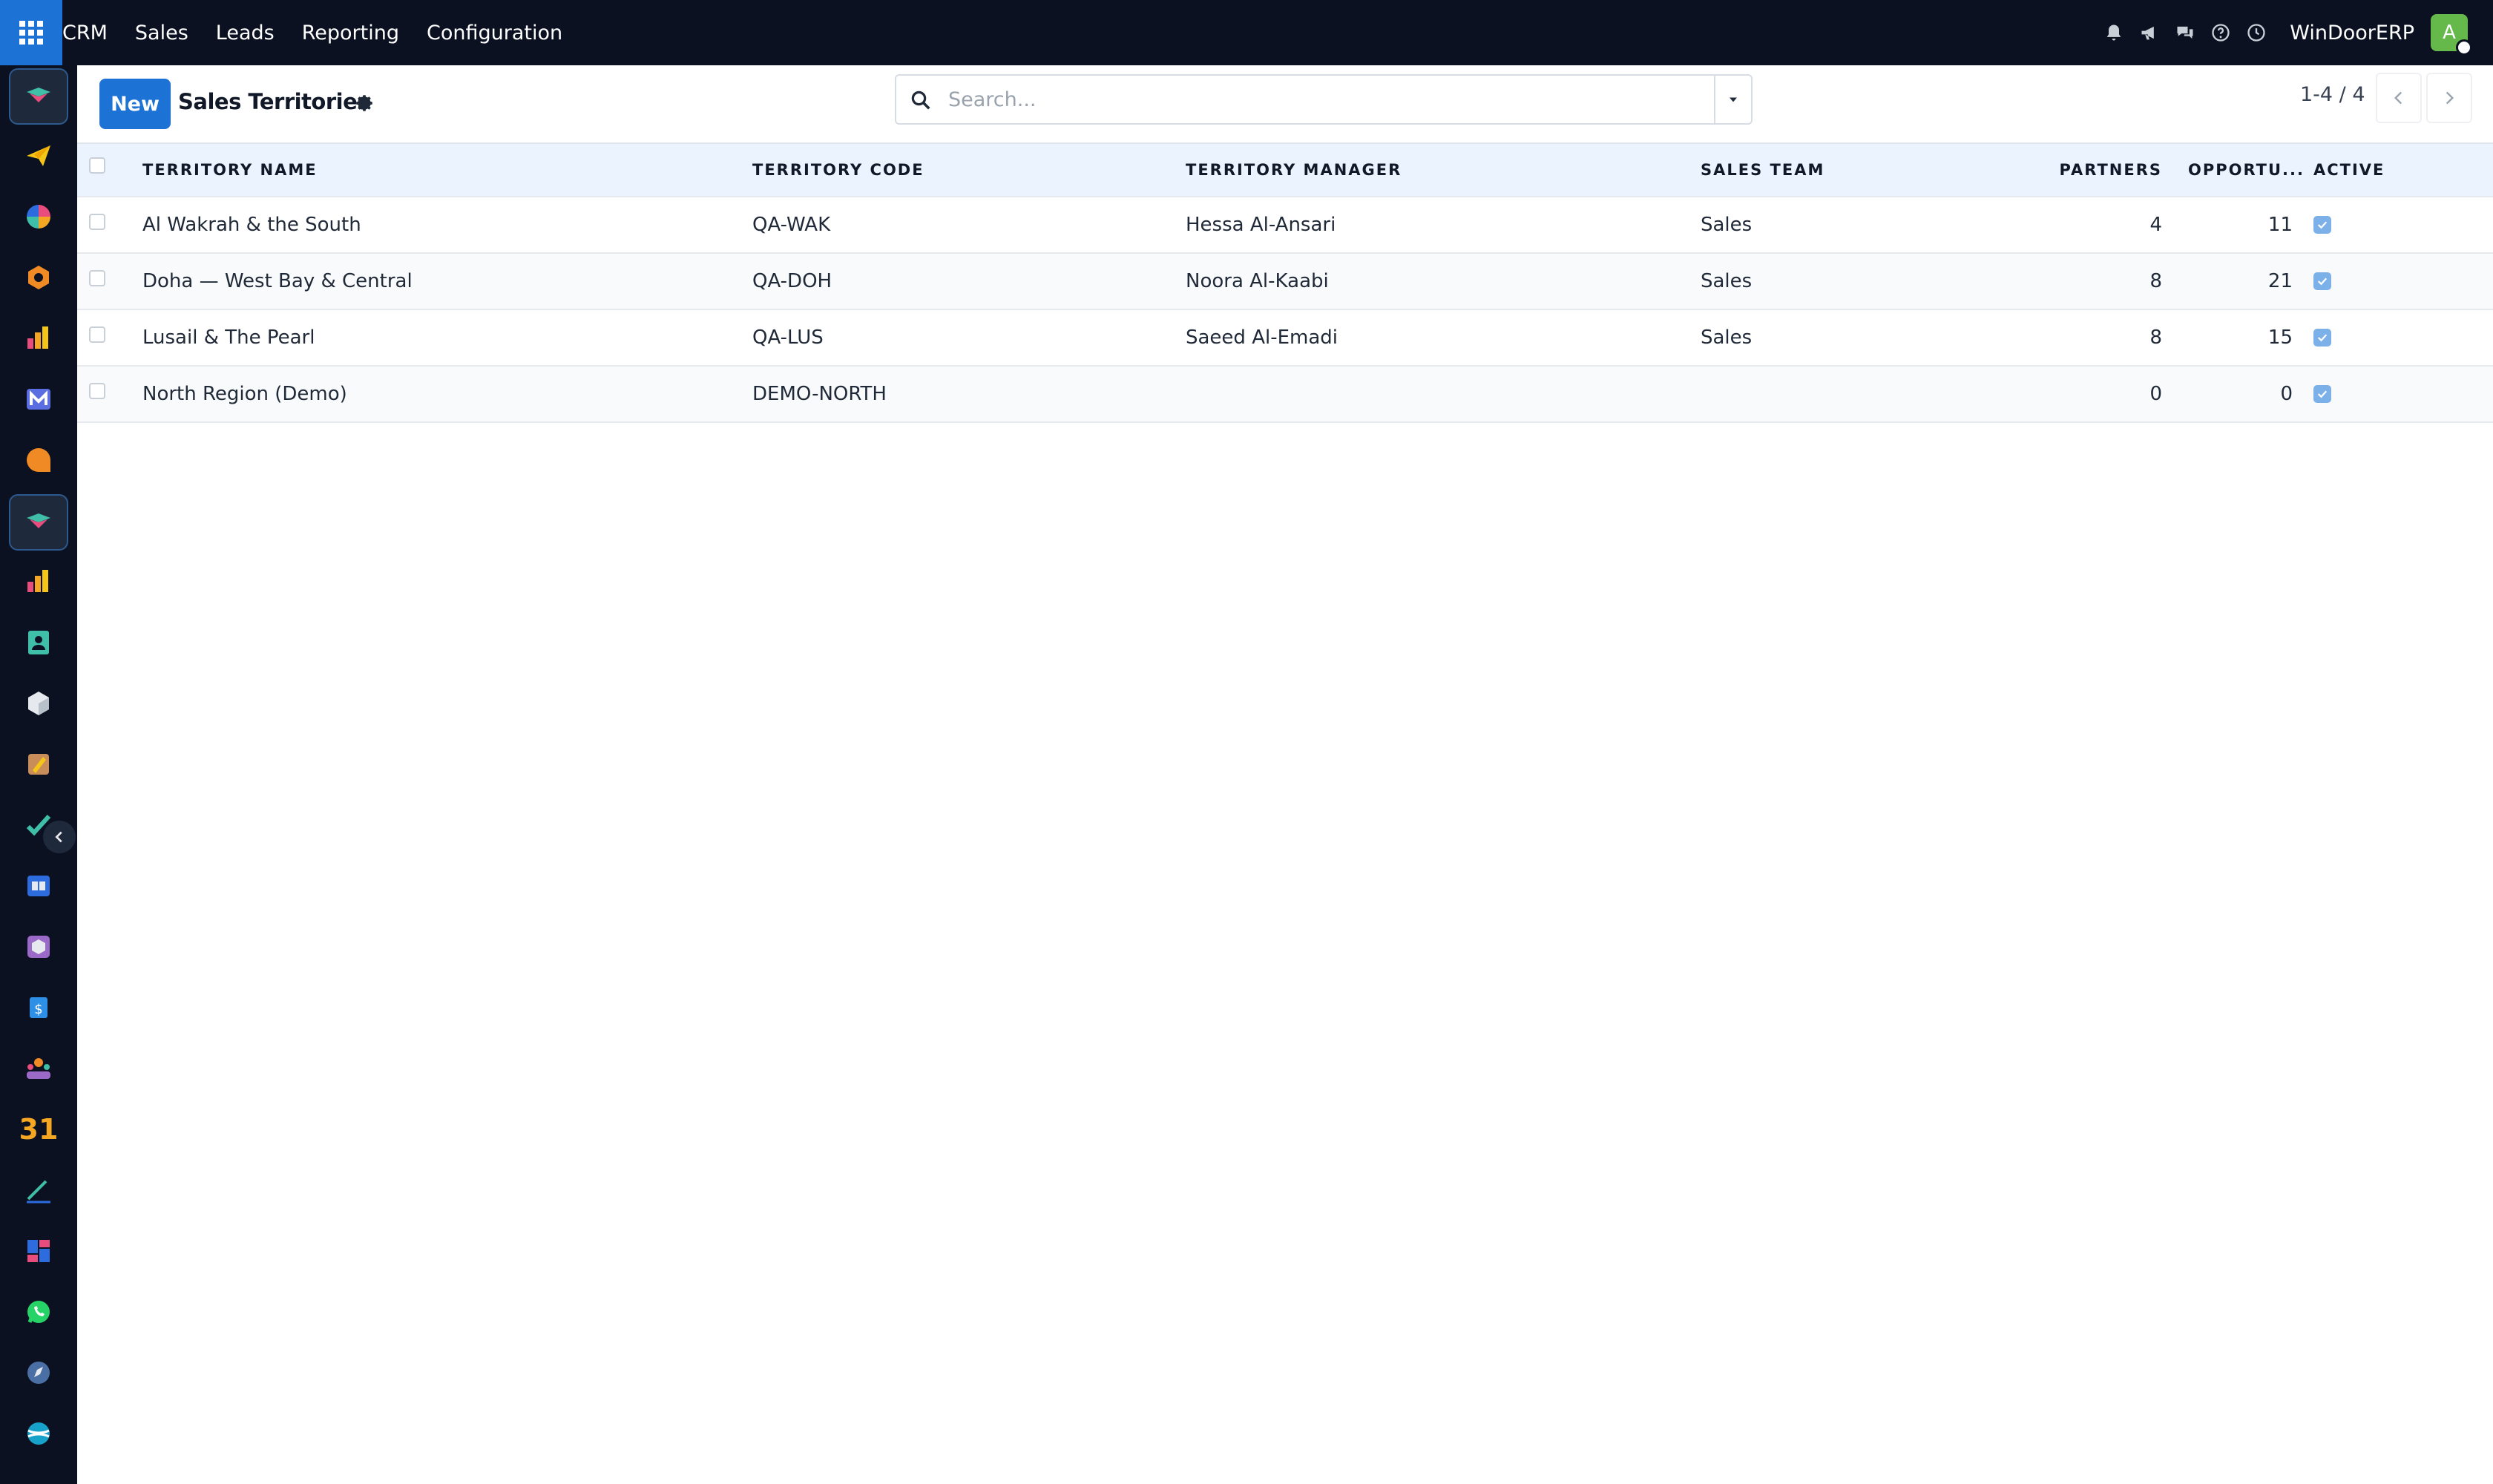  I want to click on sidebar-app-box, so click(38, 703).